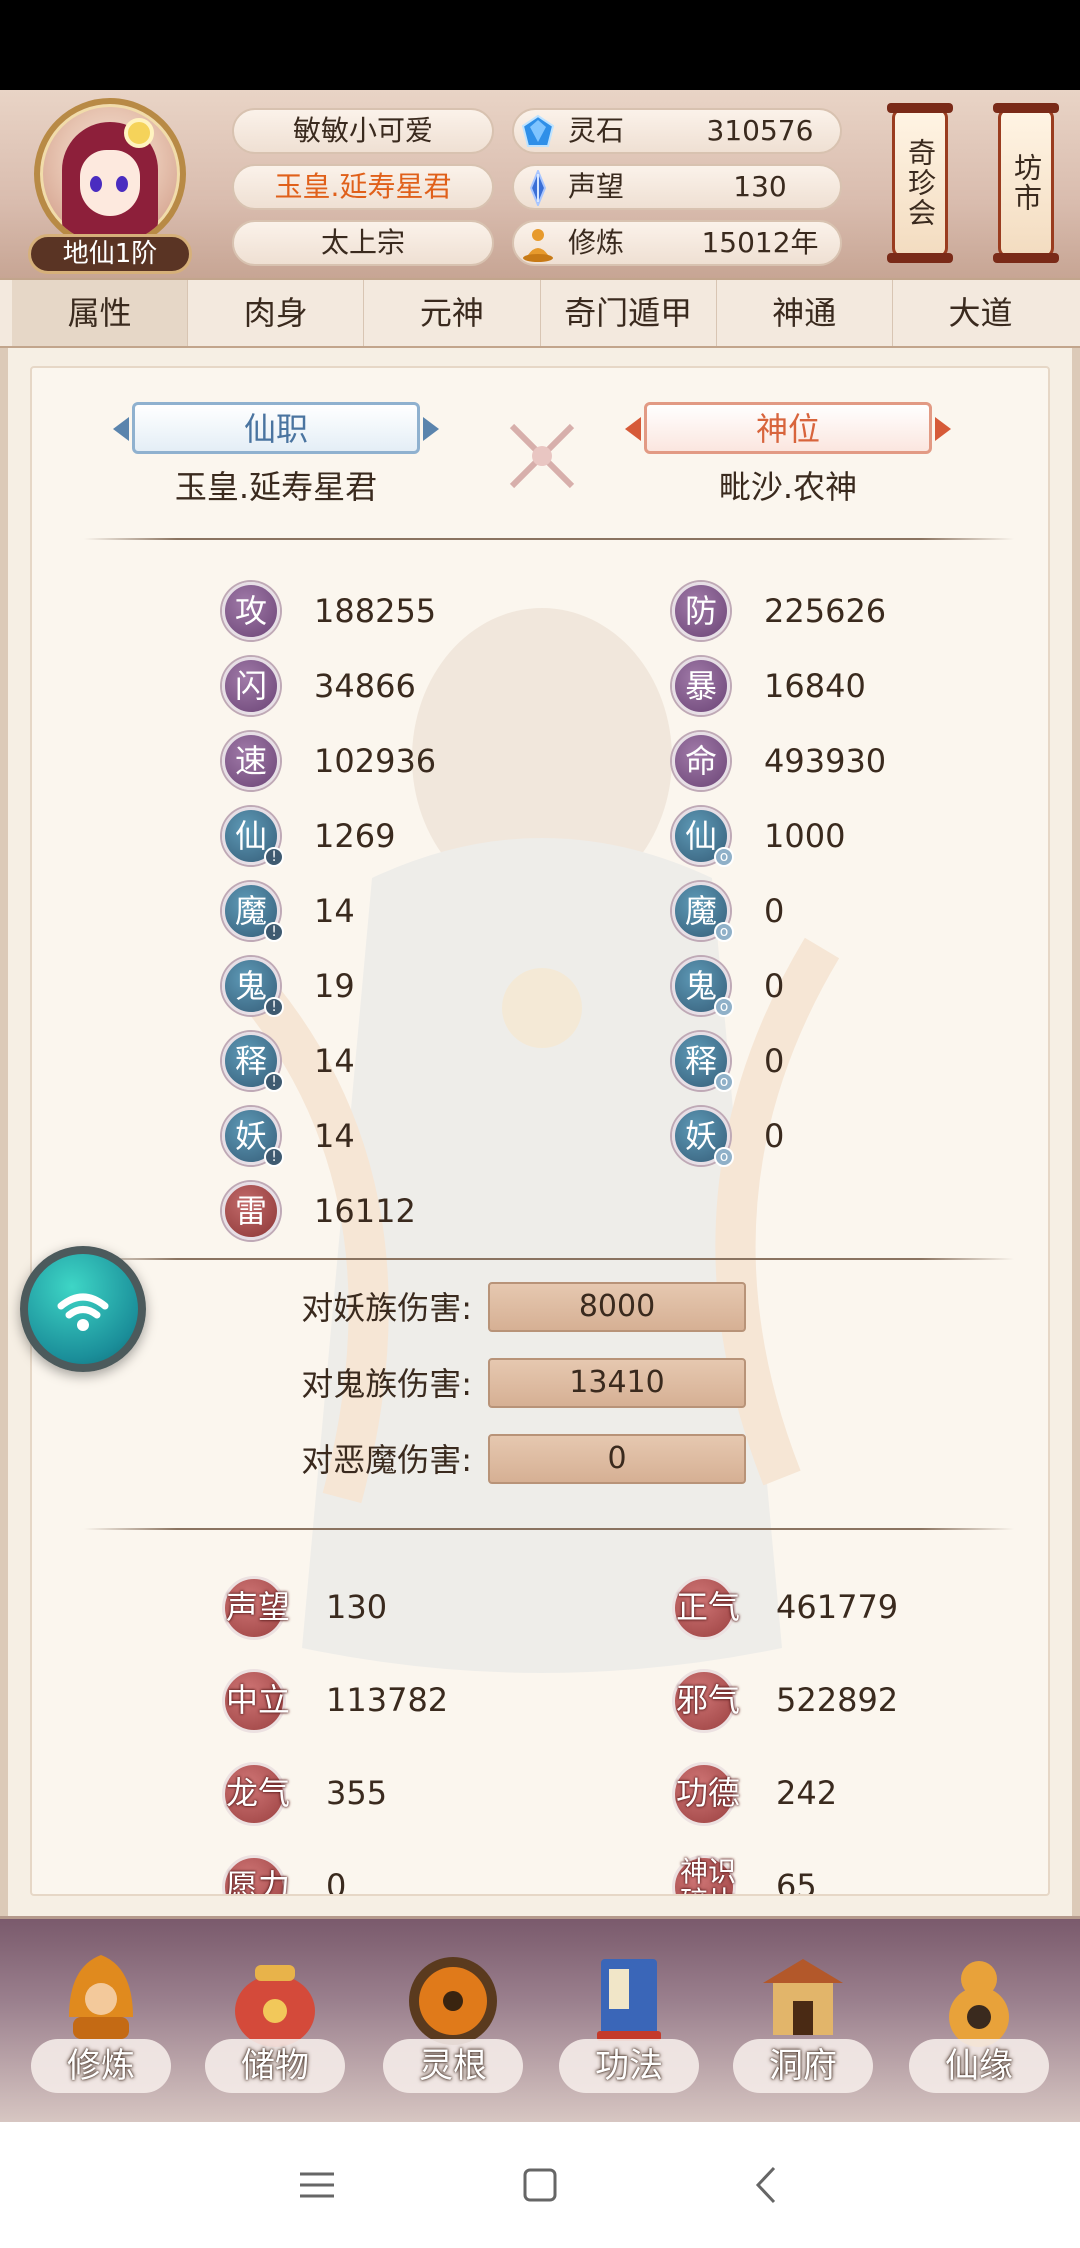  I want to click on nav-destiny: 仙缘, so click(979, 2032).